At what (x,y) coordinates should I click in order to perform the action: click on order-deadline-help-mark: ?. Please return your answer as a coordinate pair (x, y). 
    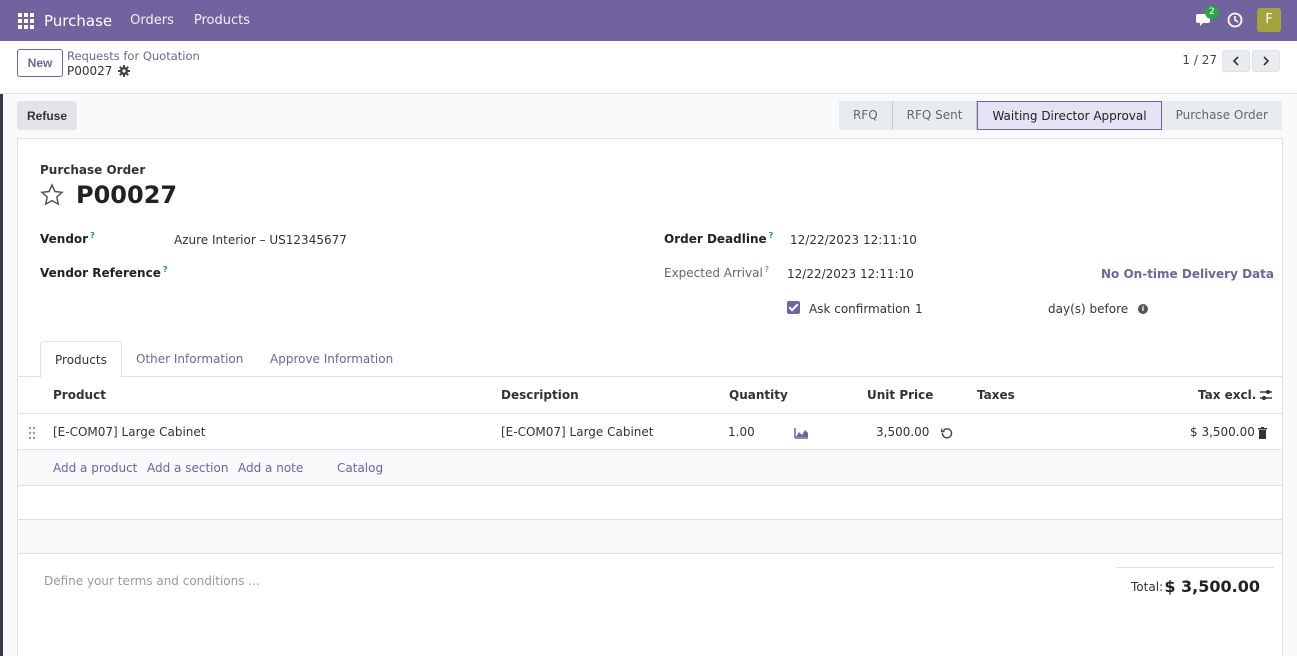
    Looking at the image, I should click on (771, 235).